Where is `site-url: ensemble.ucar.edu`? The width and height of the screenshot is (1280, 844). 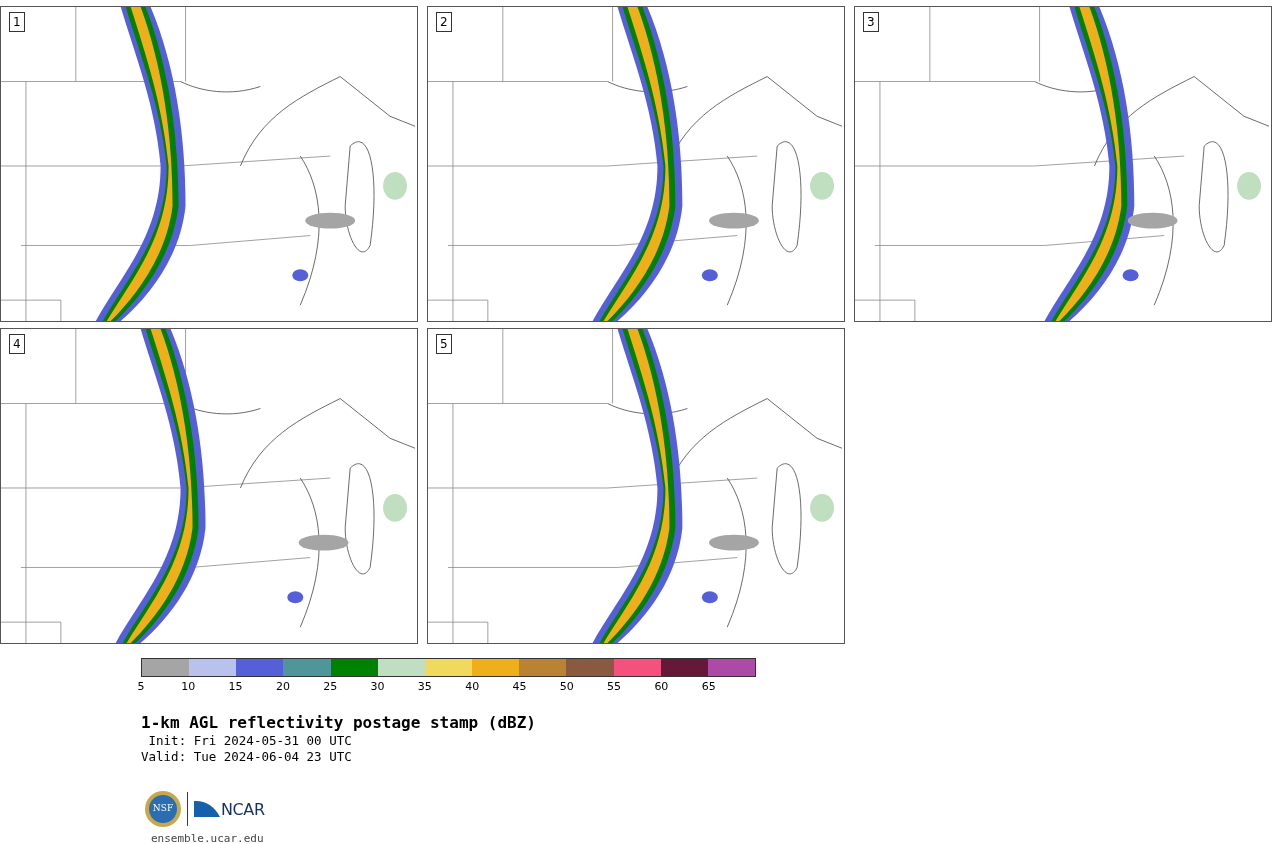
site-url: ensemble.ucar.edu is located at coordinates (208, 837).